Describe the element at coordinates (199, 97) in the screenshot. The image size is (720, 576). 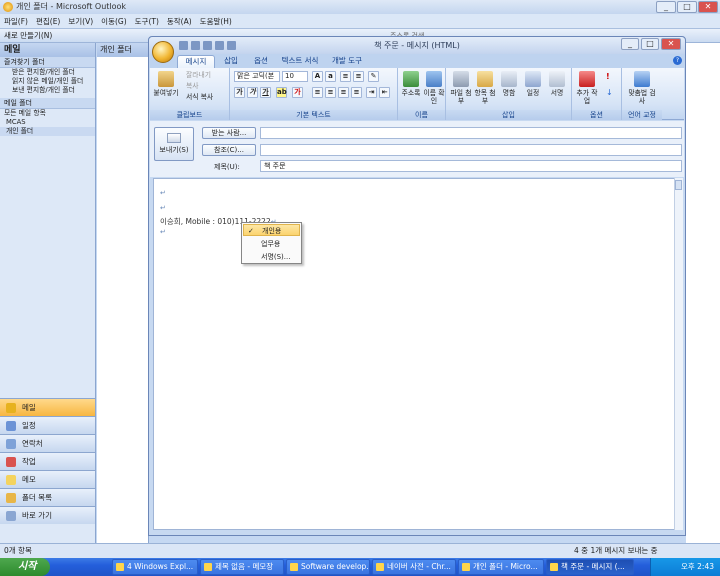
I see `format-painter-button: 서식 복사` at that location.